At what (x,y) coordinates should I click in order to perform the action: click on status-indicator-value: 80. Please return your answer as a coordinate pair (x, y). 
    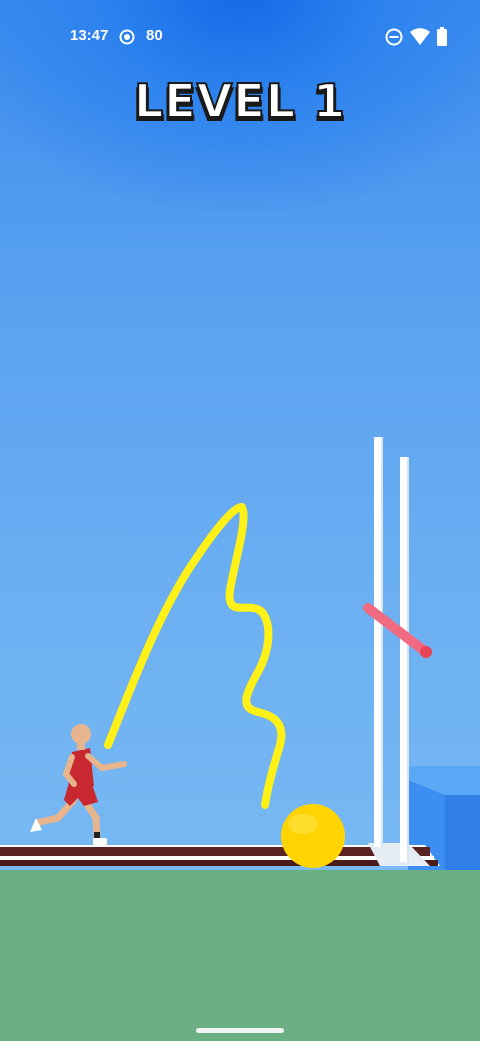
    Looking at the image, I should click on (154, 35).